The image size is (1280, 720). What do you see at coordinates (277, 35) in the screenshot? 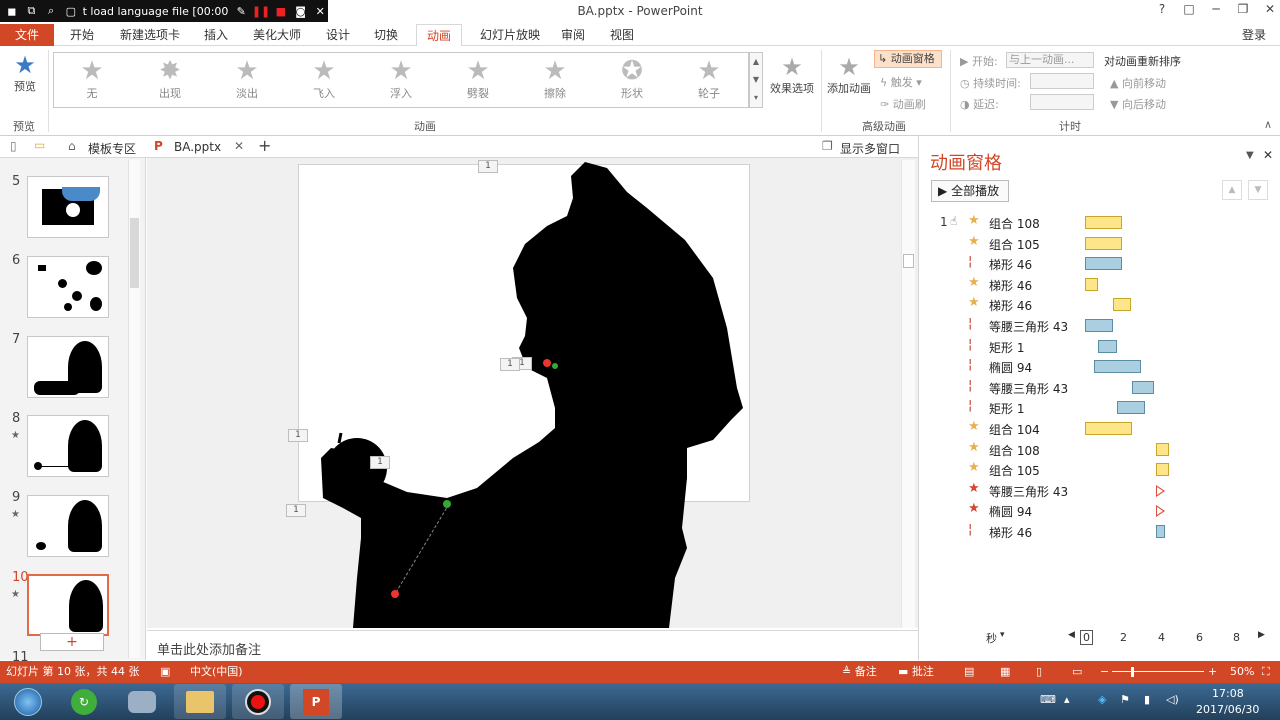
I see `tab-beautify: 美化大师` at bounding box center [277, 35].